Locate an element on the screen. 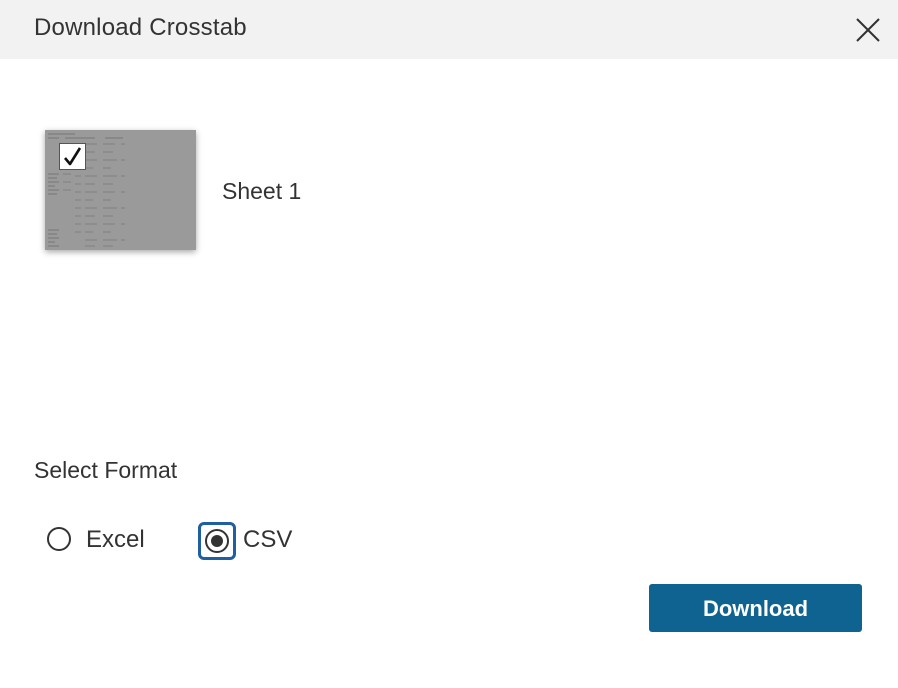  dialog-header: Download Crosstab is located at coordinates (449, 29).